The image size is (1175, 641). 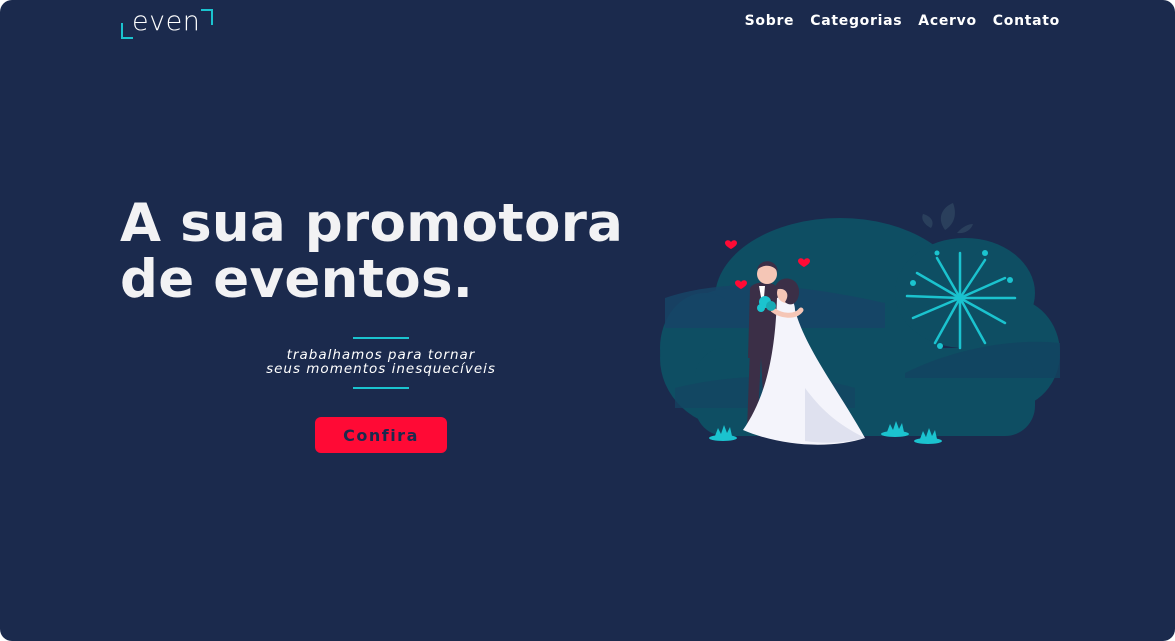 I want to click on nav-link-contato: Contato, so click(x=1026, y=21).